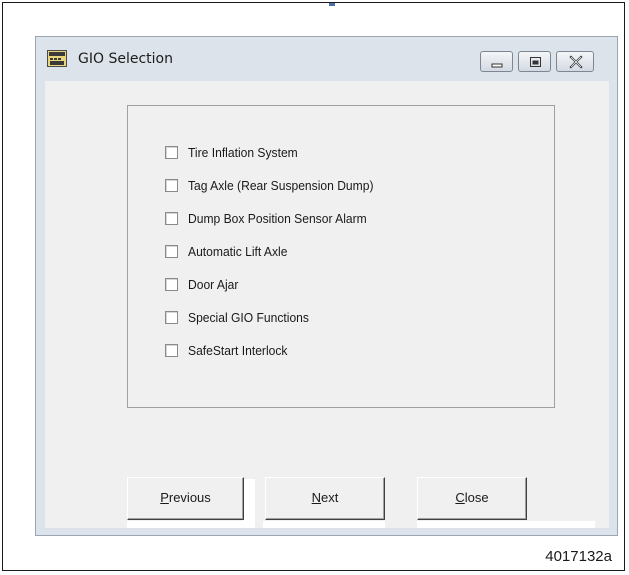 The height and width of the screenshot is (575, 629). What do you see at coordinates (248, 317) in the screenshot?
I see `option-label: Special GIO Functions` at bounding box center [248, 317].